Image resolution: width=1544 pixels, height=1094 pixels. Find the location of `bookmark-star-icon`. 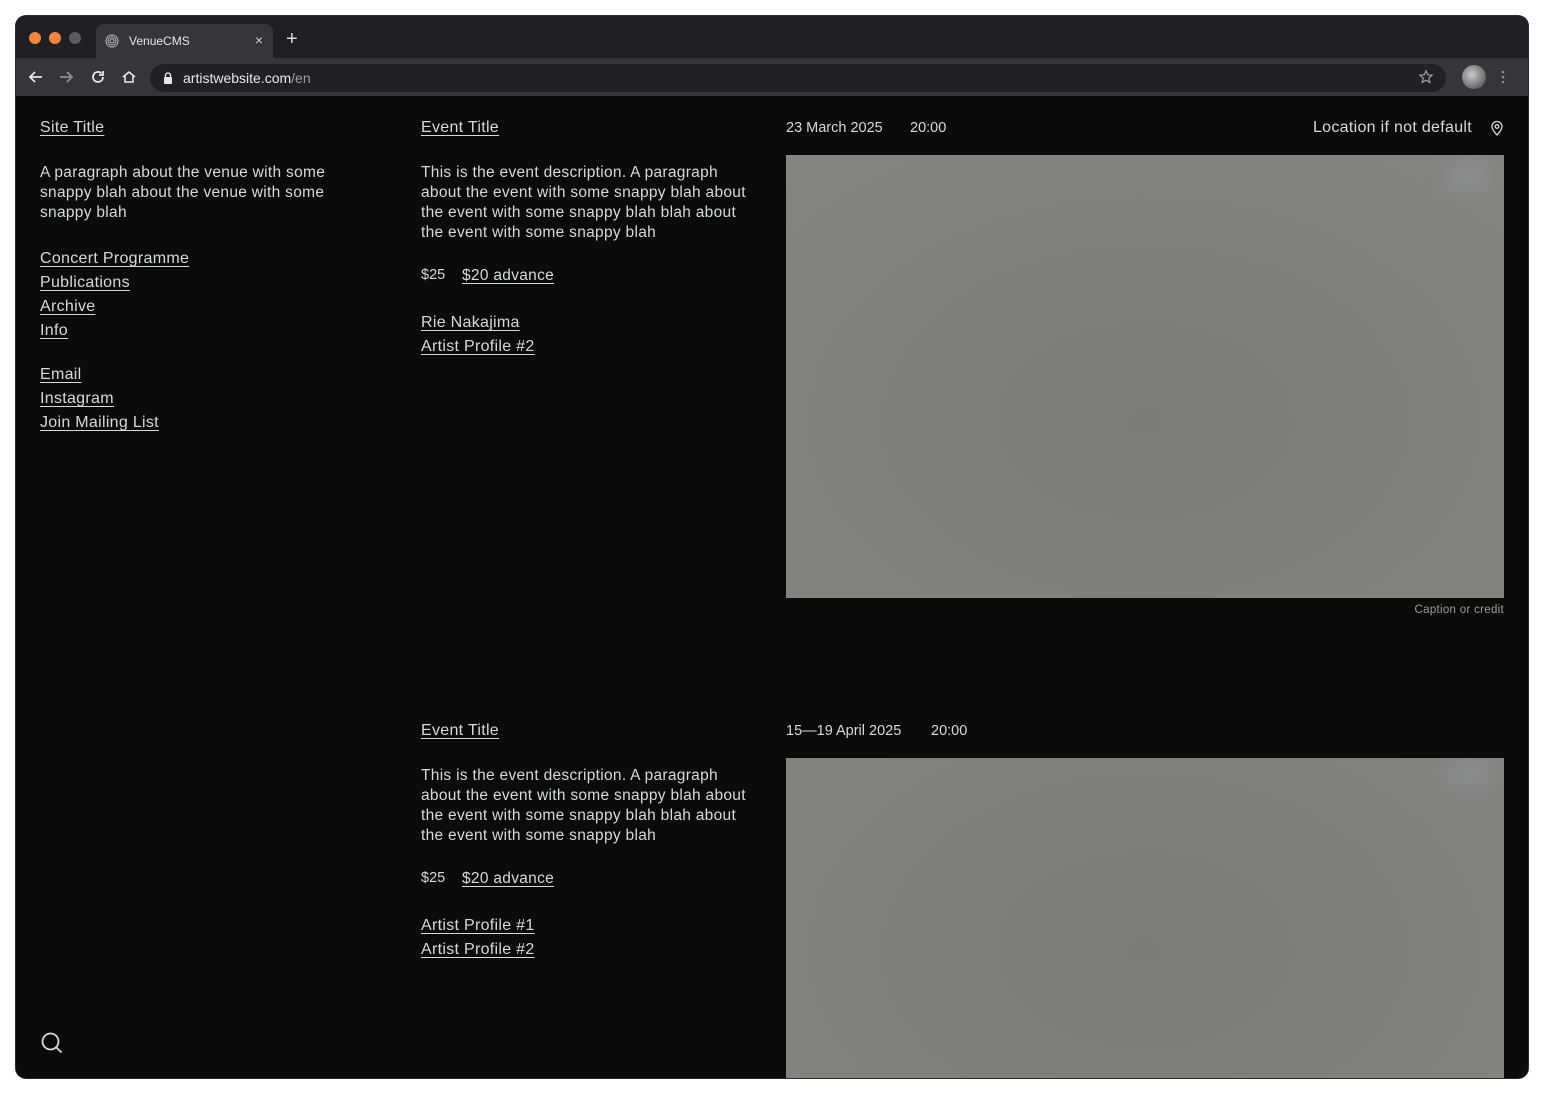

bookmark-star-icon is located at coordinates (1426, 77).